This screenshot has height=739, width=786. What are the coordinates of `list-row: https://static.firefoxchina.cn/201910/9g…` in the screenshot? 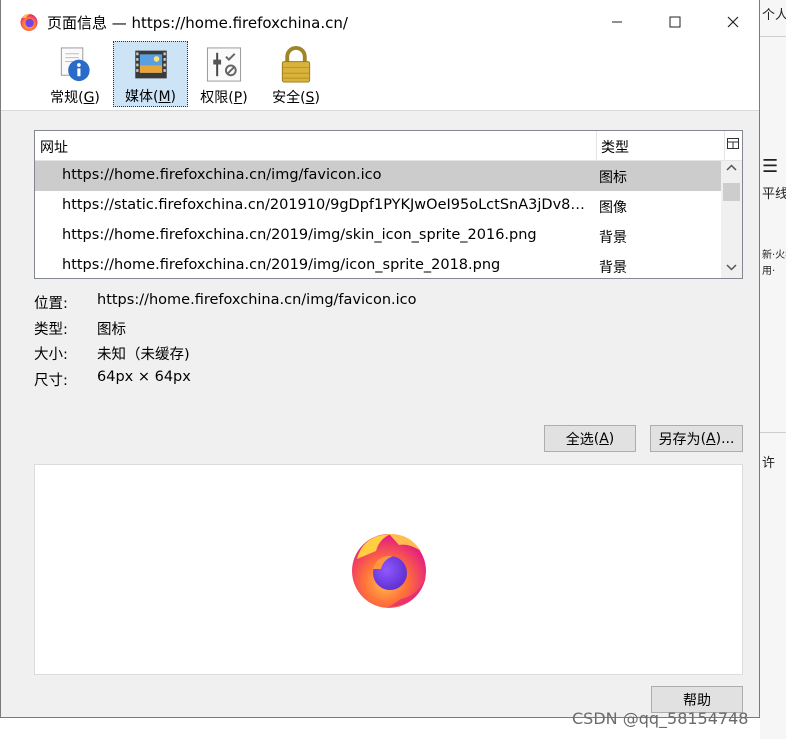 It's located at (378, 206).